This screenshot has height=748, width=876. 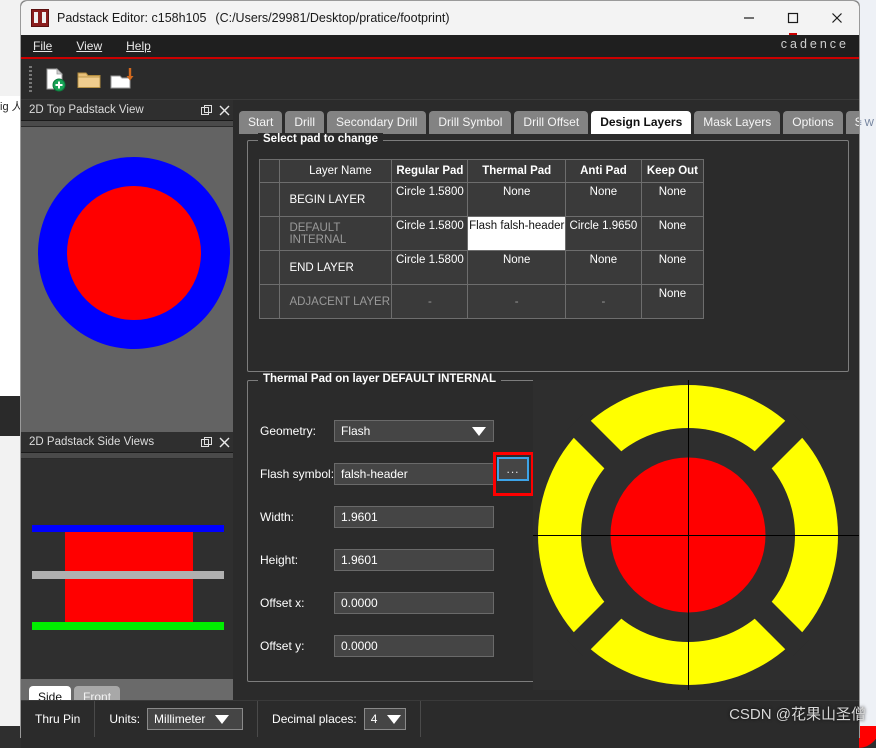 I want to click on menu-view-label: View, so click(x=89, y=46).